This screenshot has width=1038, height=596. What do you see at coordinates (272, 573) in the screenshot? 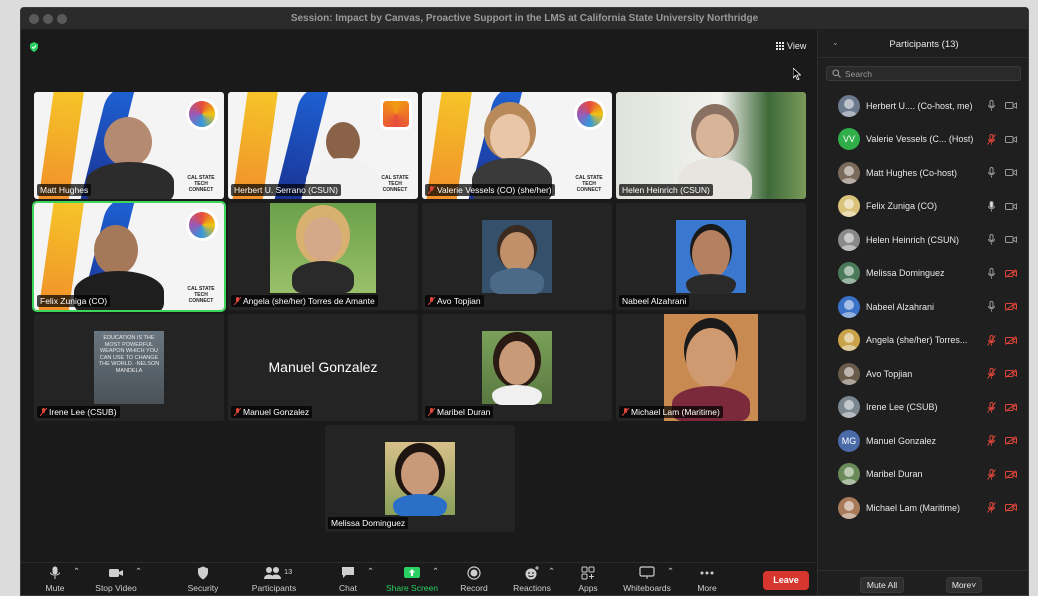
I see `participants-icon` at bounding box center [272, 573].